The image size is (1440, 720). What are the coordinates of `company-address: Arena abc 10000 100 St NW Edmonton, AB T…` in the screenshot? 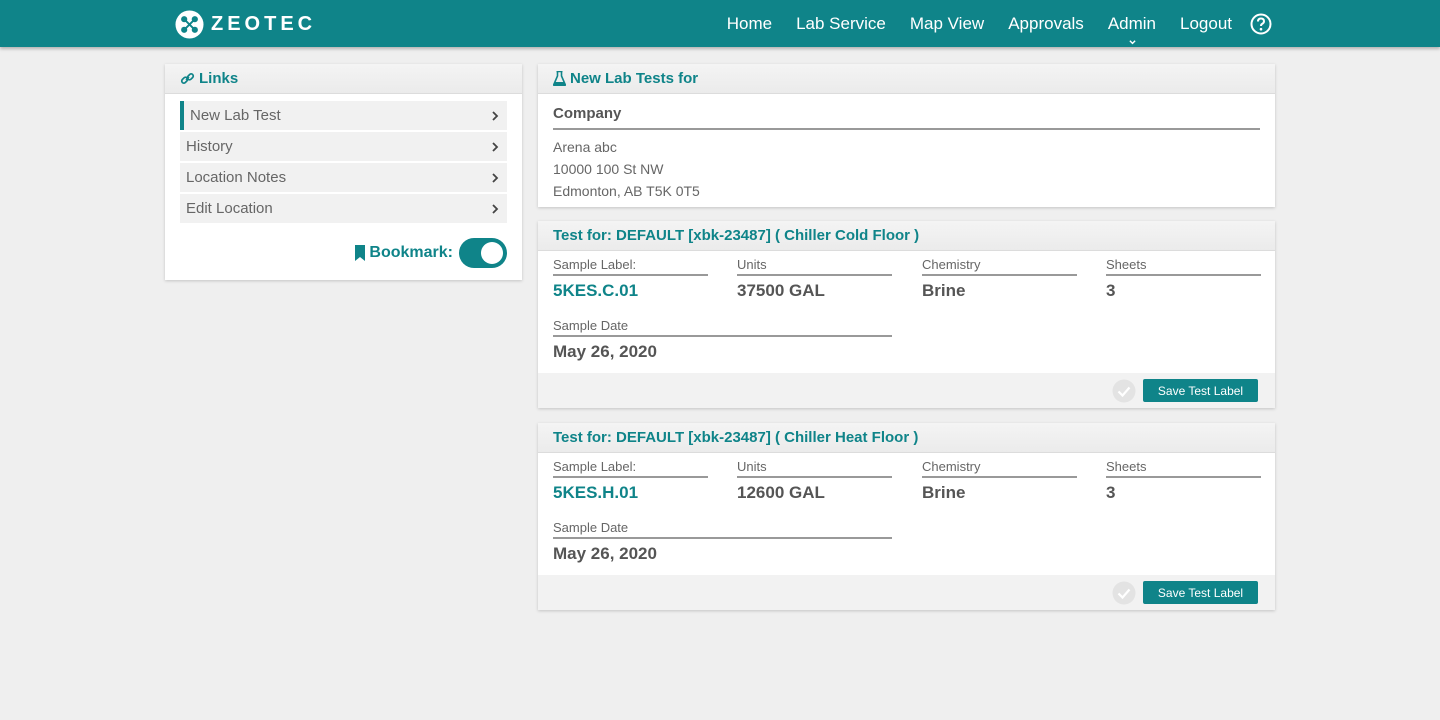 It's located at (906, 169).